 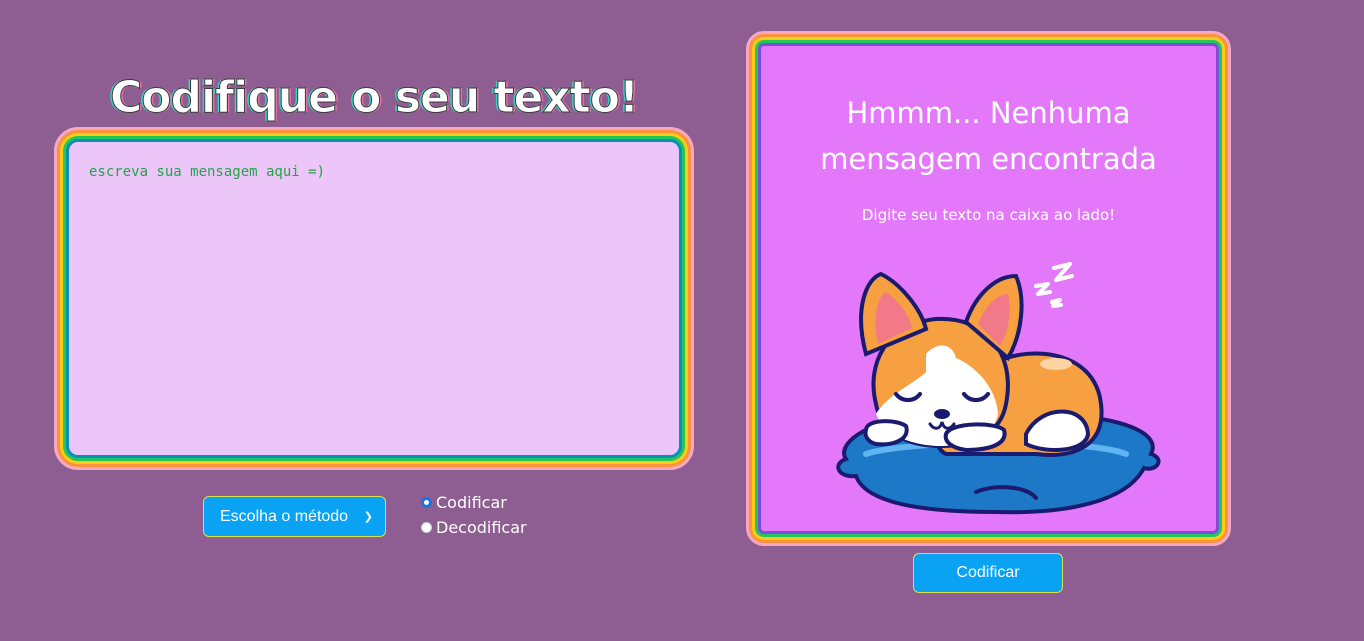 I want to click on radio-encode-label: Codificar, so click(x=471, y=502).